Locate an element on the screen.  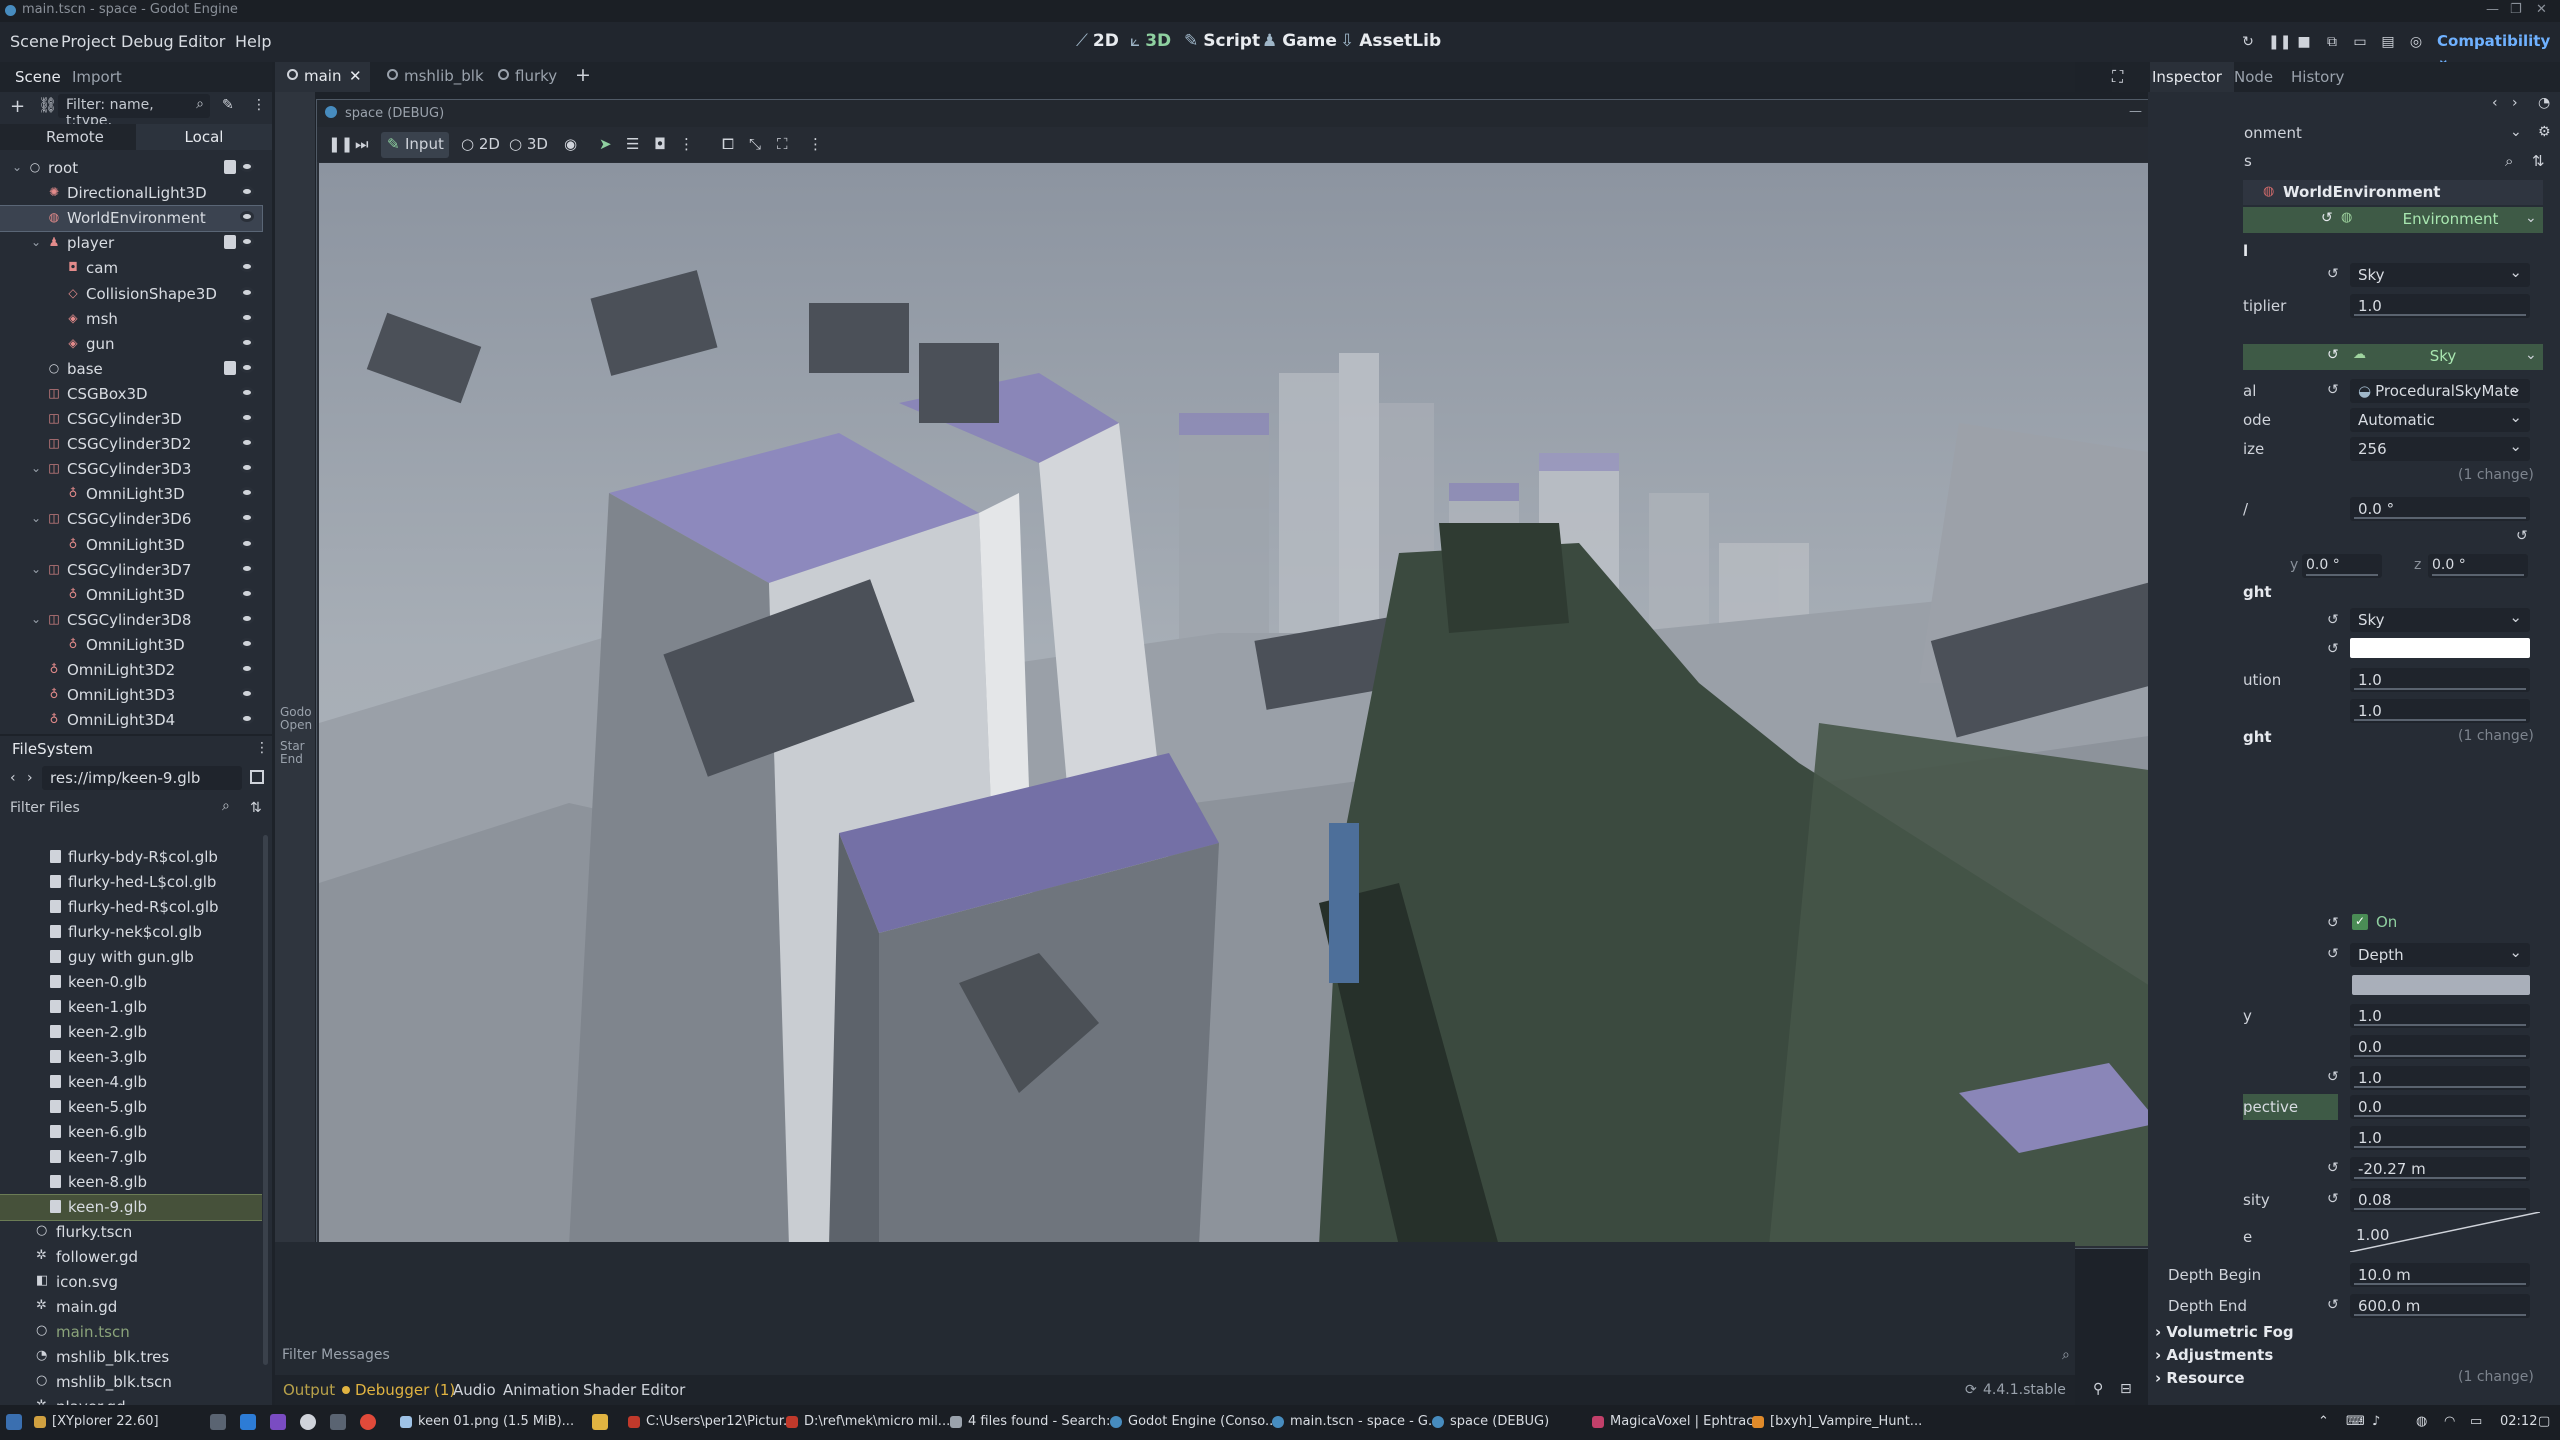
file-item: keen-3.glb is located at coordinates (131, 1057).